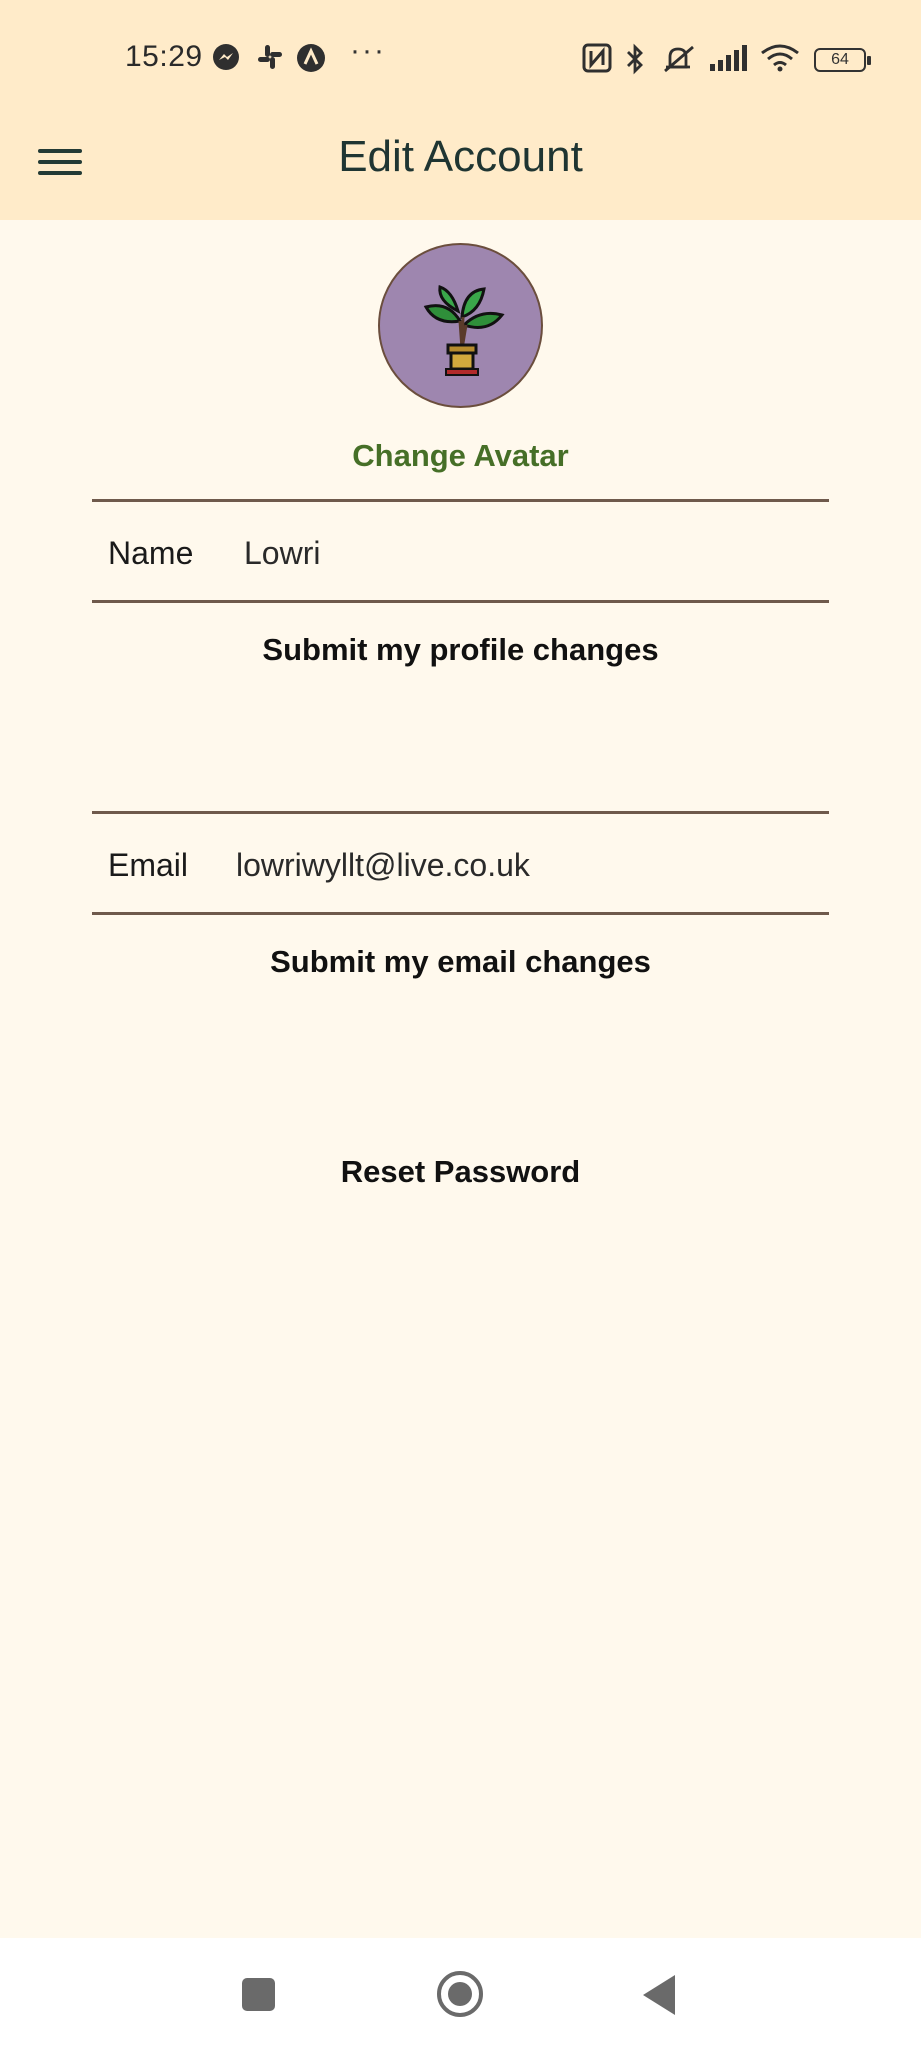 The width and height of the screenshot is (921, 2048). What do you see at coordinates (464, 330) in the screenshot?
I see `potted-plant-icon` at bounding box center [464, 330].